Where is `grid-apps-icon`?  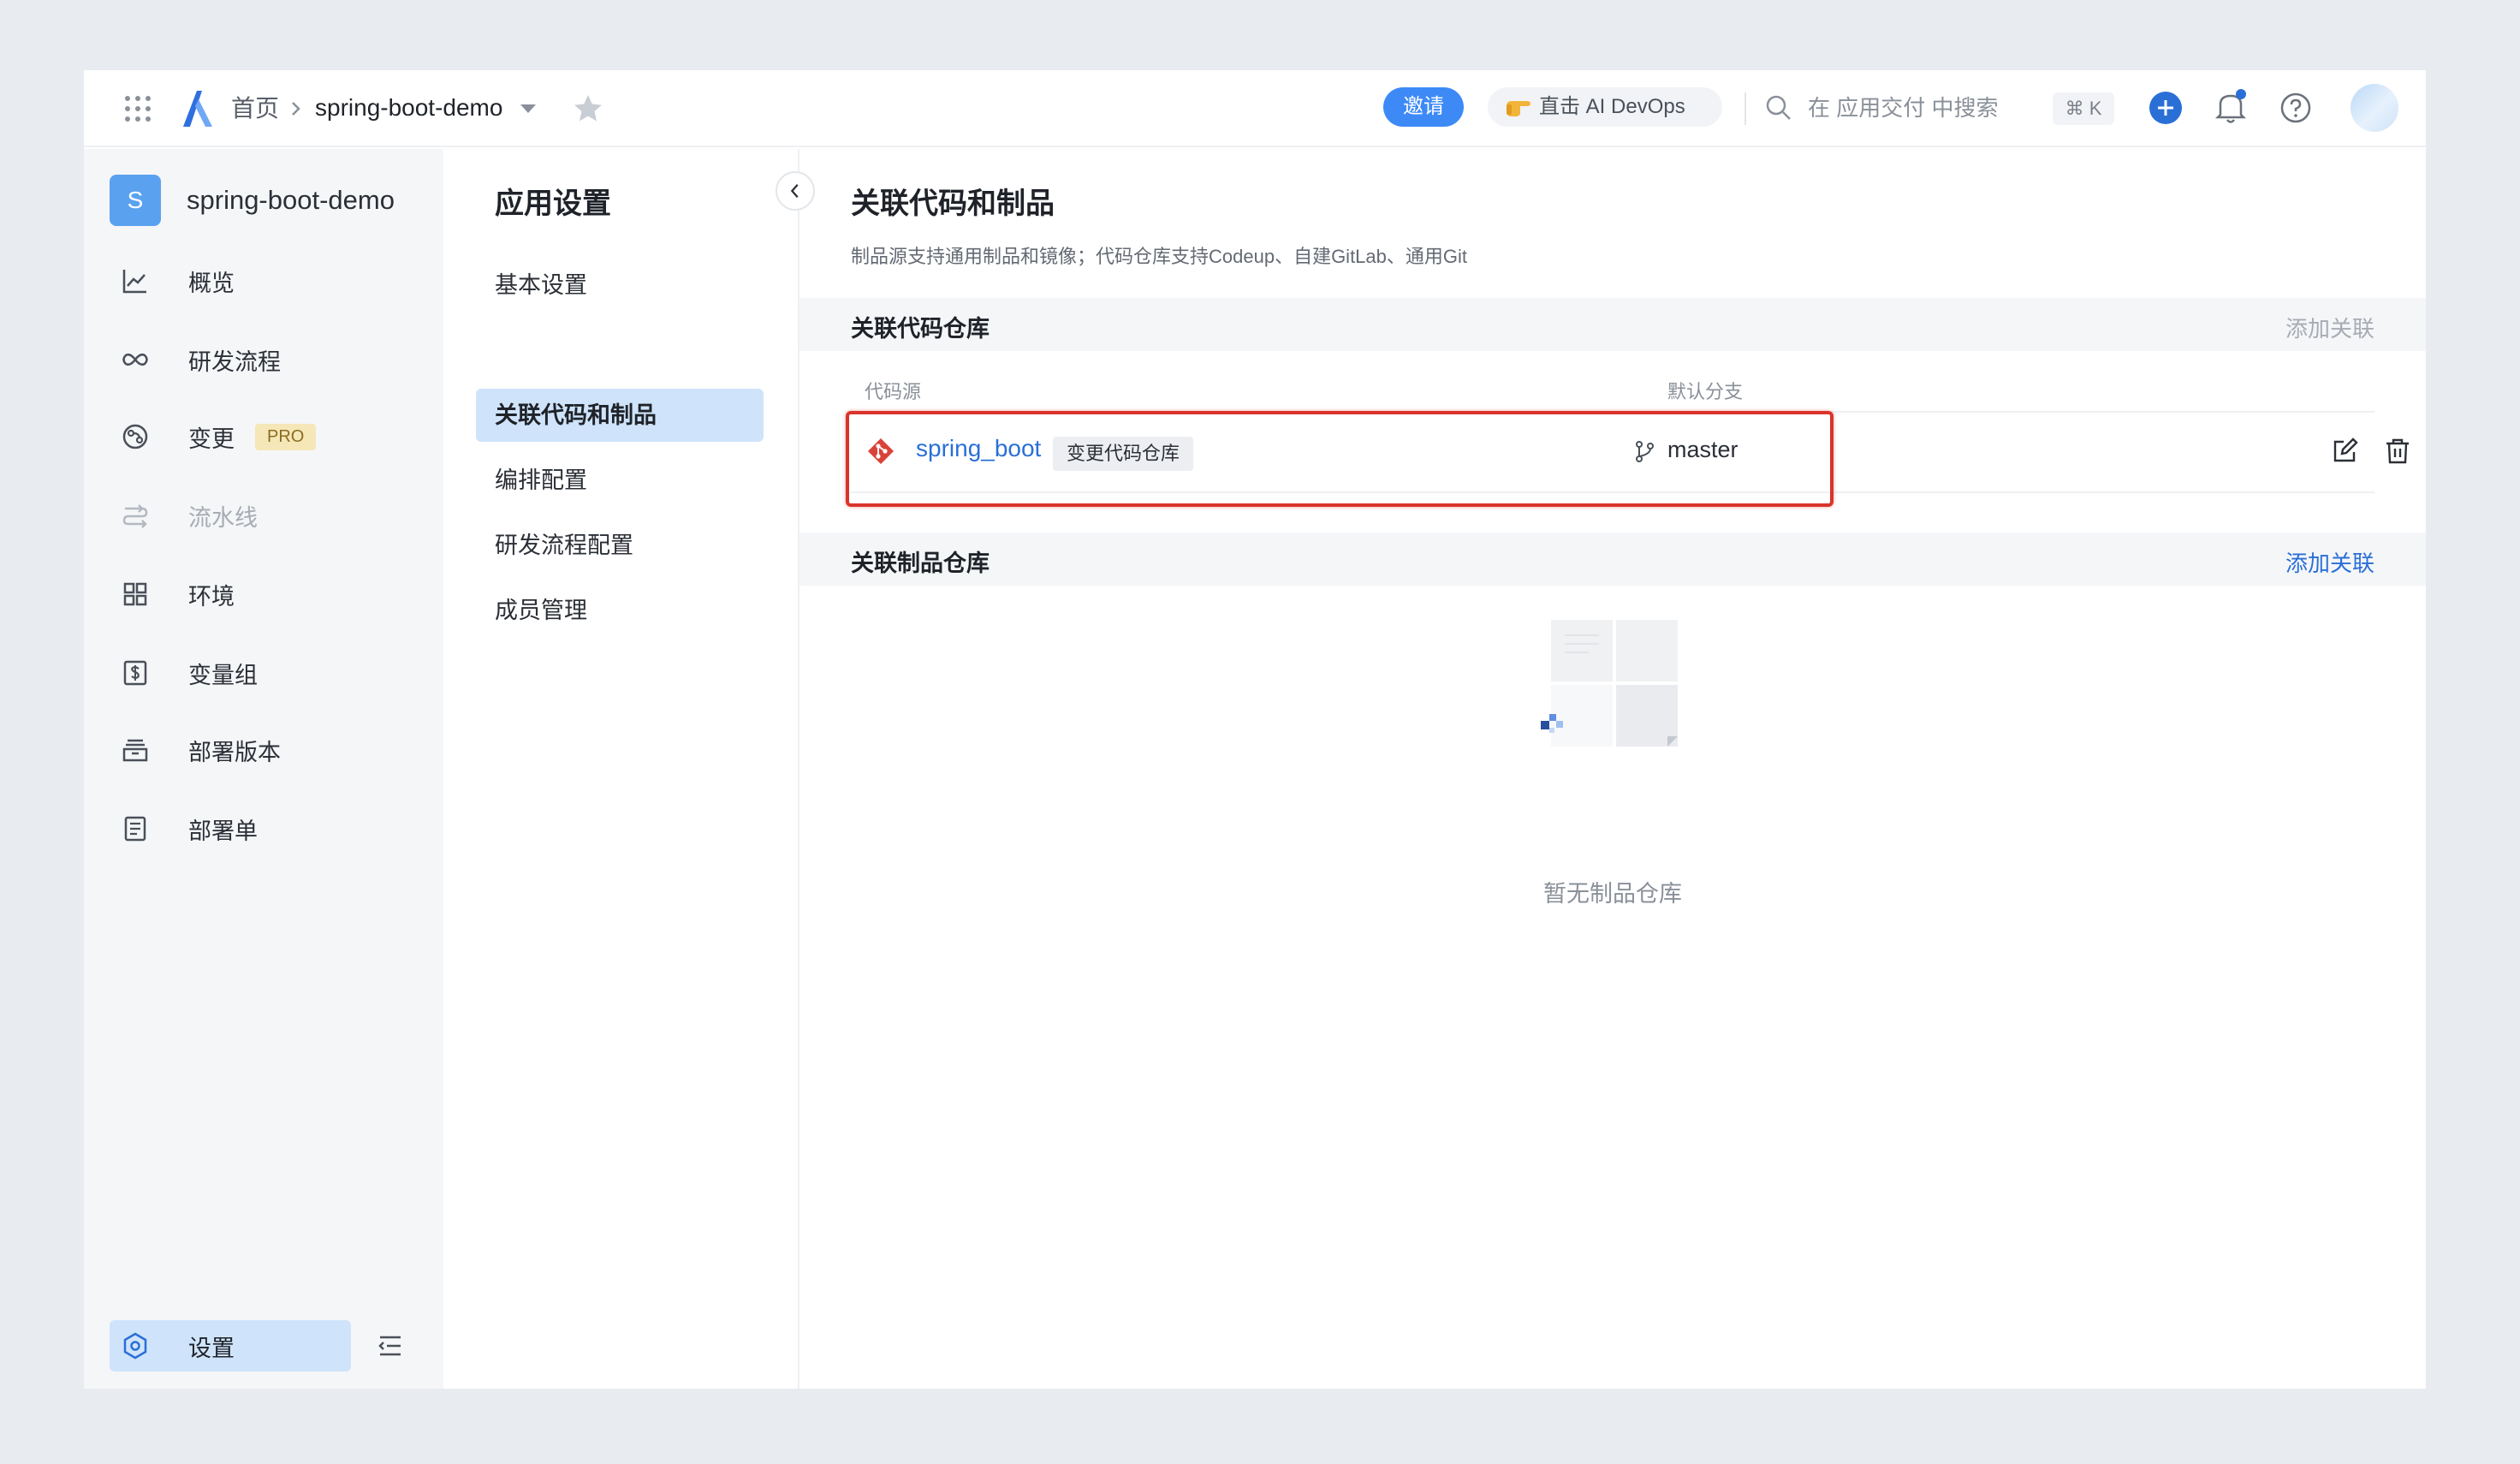
grid-apps-icon is located at coordinates (138, 108).